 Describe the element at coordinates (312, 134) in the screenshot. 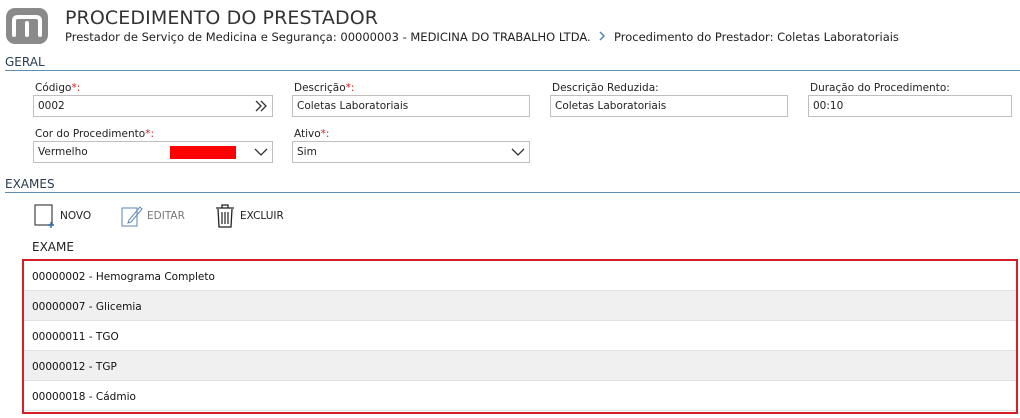

I see `ativo-label: Ativo*:` at that location.